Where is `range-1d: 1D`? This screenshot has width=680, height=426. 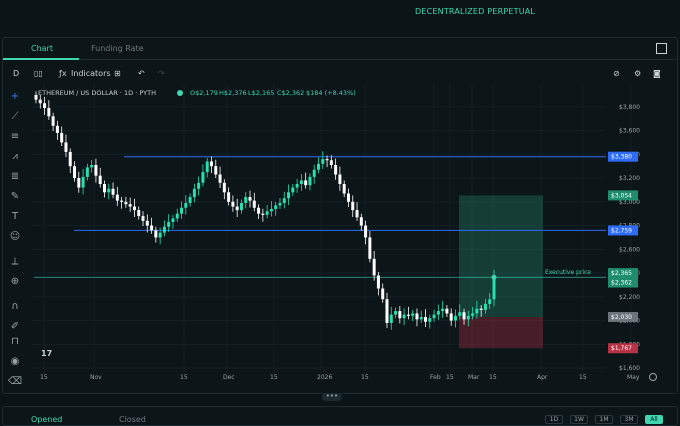 range-1d: 1D is located at coordinates (554, 419).